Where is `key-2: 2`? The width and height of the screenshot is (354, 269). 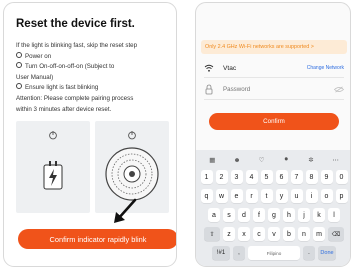
key-2: 2 is located at coordinates (221, 177).